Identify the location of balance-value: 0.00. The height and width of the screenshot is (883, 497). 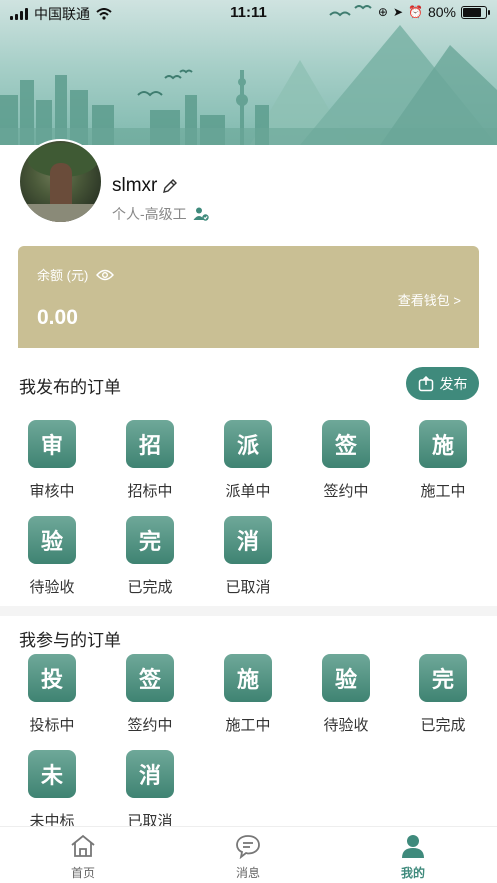
(57, 317).